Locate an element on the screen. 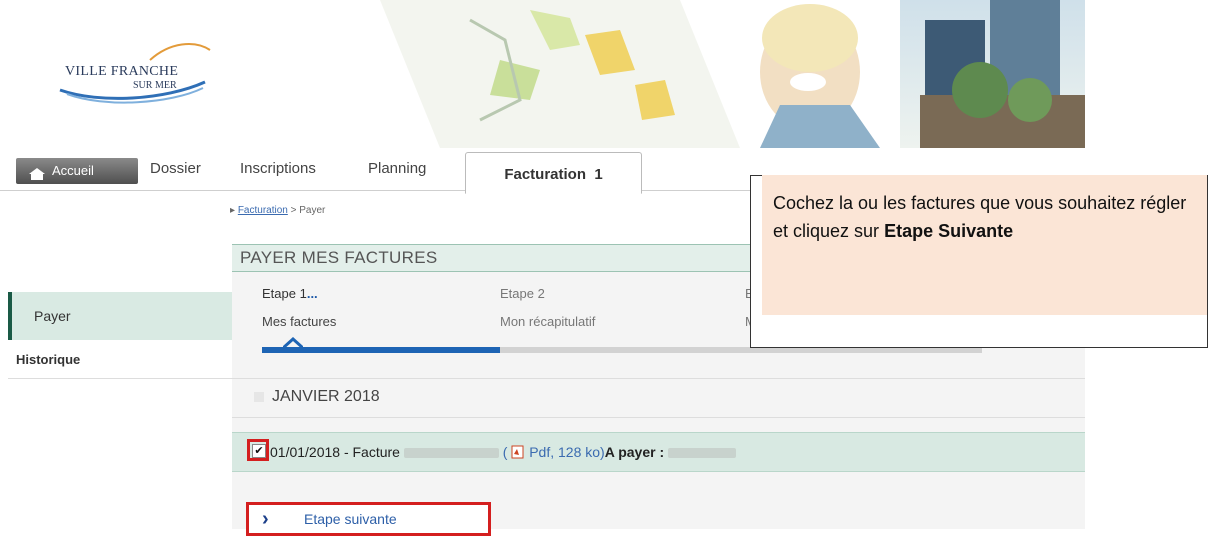 The image size is (1208, 536). invoice-number-redacted is located at coordinates (451, 453).